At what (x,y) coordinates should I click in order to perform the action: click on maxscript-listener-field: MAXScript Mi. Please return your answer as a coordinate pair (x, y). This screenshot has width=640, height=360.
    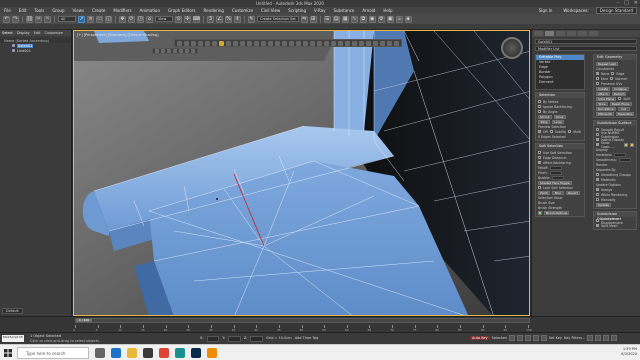
    Looking at the image, I should click on (13, 338).